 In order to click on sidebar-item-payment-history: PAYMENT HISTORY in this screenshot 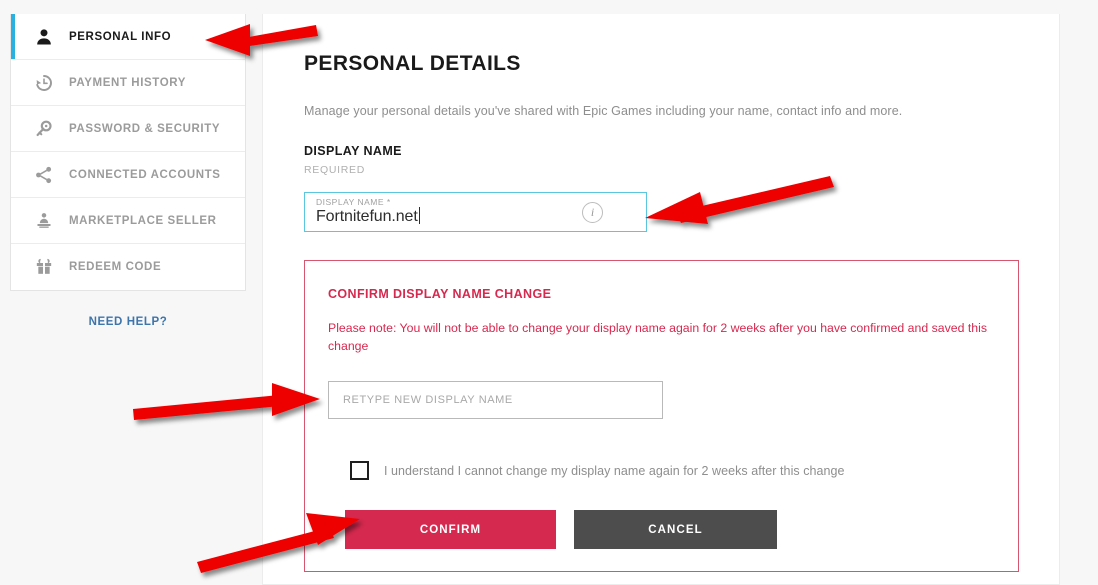, I will do `click(128, 83)`.